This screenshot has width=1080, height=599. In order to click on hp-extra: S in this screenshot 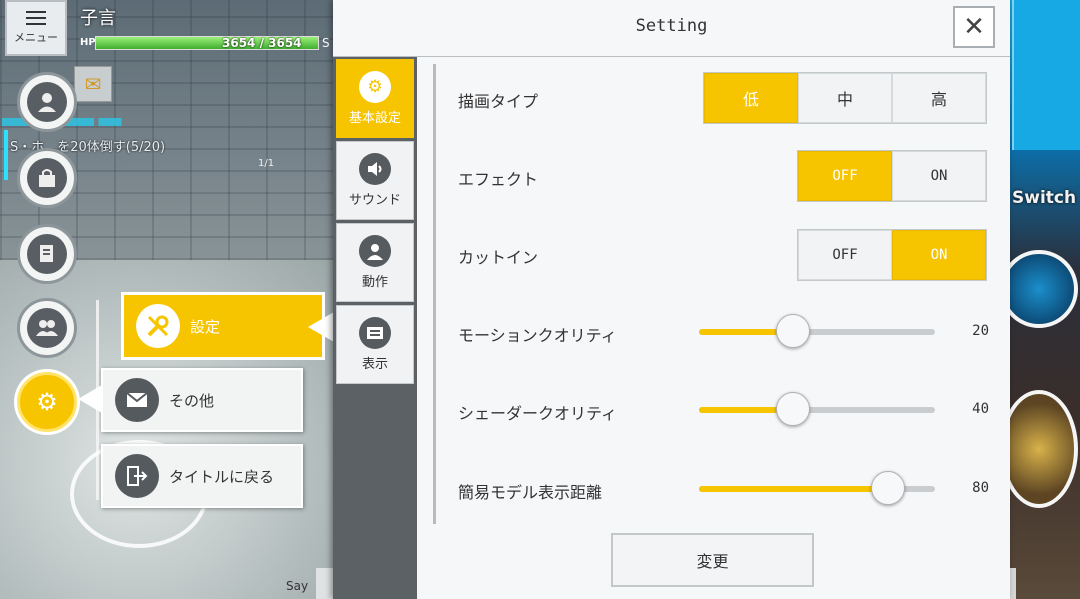, I will do `click(326, 43)`.